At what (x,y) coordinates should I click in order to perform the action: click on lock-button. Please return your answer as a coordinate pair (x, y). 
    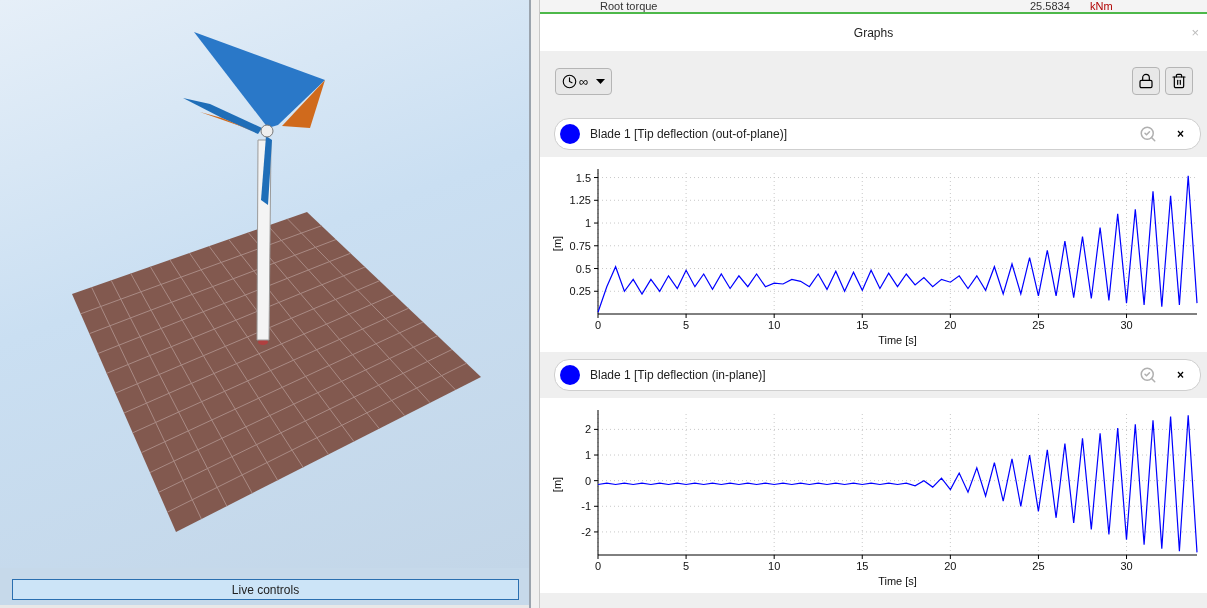
    Looking at the image, I should click on (1146, 81).